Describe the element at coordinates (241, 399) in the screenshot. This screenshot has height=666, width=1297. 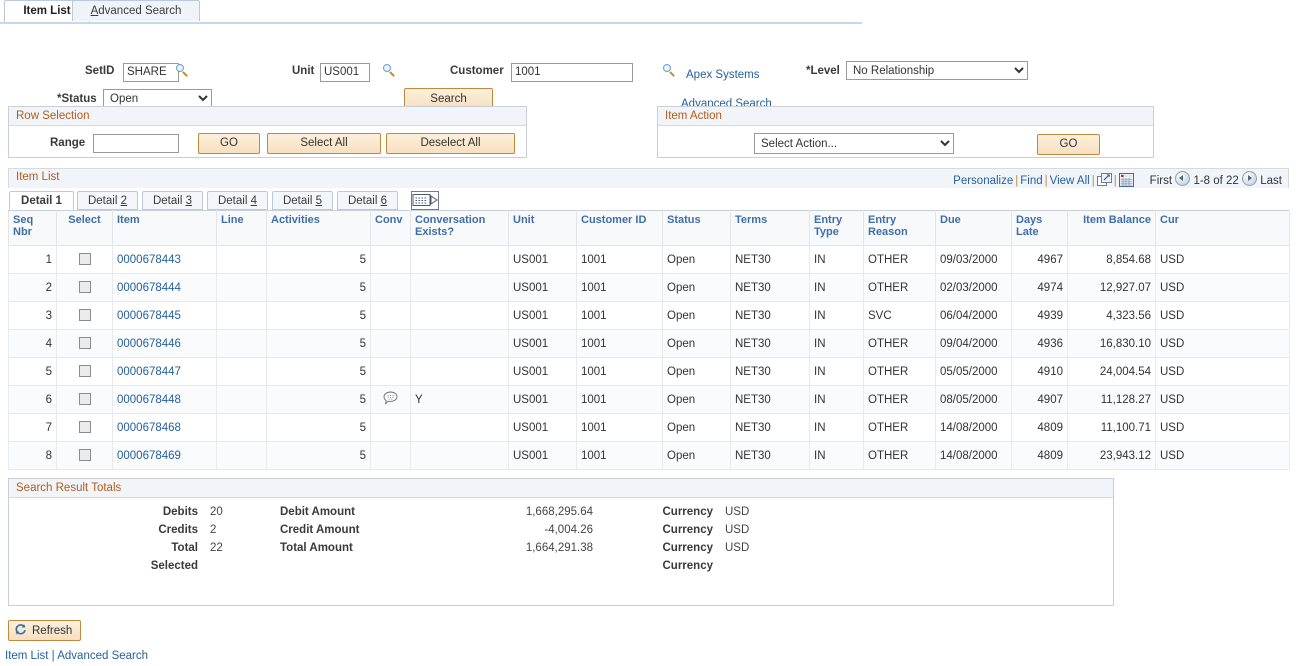
I see `cell-line` at that location.